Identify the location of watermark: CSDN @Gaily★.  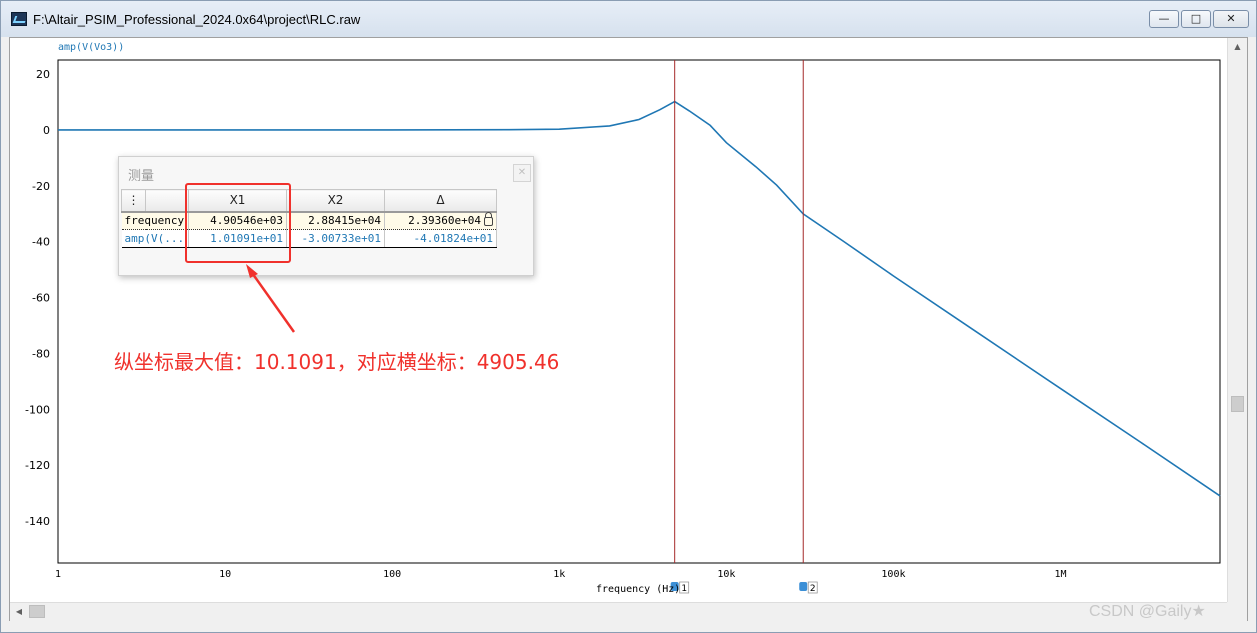
(1147, 611).